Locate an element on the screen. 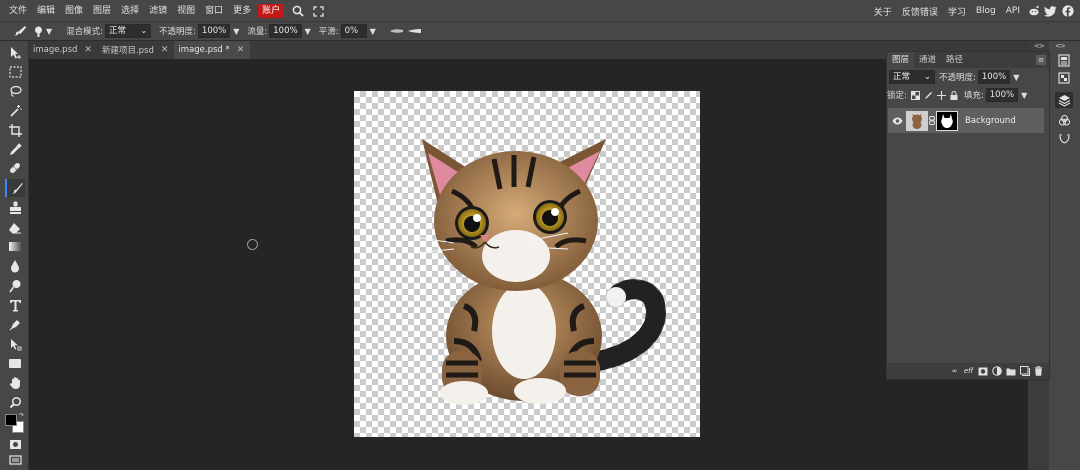 The width and height of the screenshot is (1080, 470). trash-icon is located at coordinates (1038, 371).